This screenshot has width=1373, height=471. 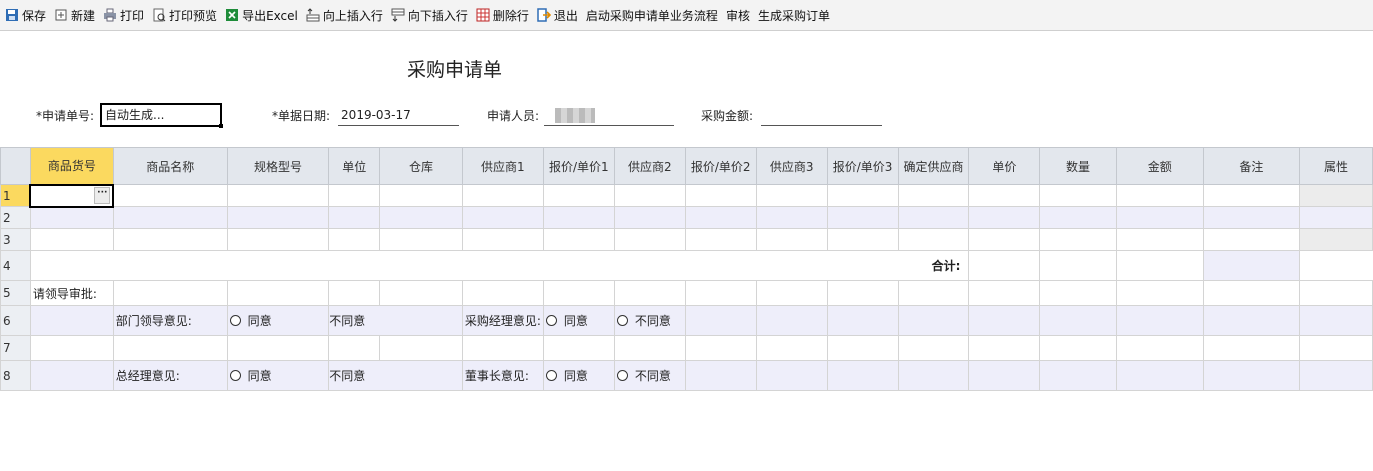 What do you see at coordinates (25, 15) in the screenshot?
I see `save-button: 保存` at bounding box center [25, 15].